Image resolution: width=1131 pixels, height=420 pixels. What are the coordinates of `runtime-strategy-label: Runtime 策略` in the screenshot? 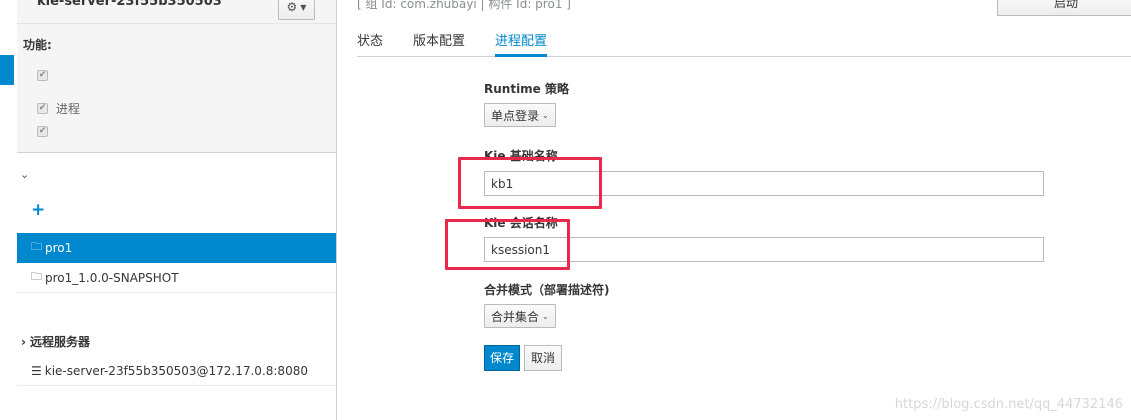 It's located at (526, 89).